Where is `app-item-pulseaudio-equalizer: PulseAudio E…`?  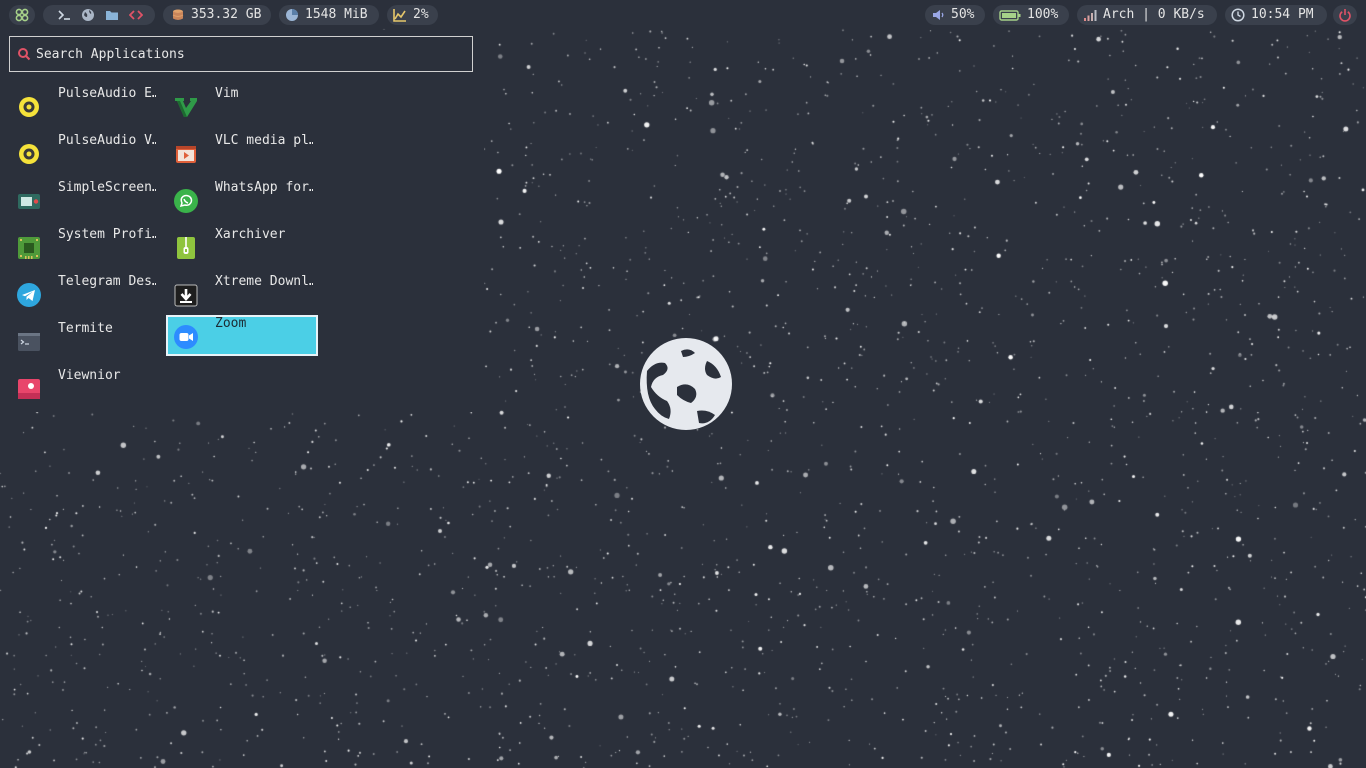 app-item-pulseaudio-equalizer: PulseAudio E… is located at coordinates (85, 105).